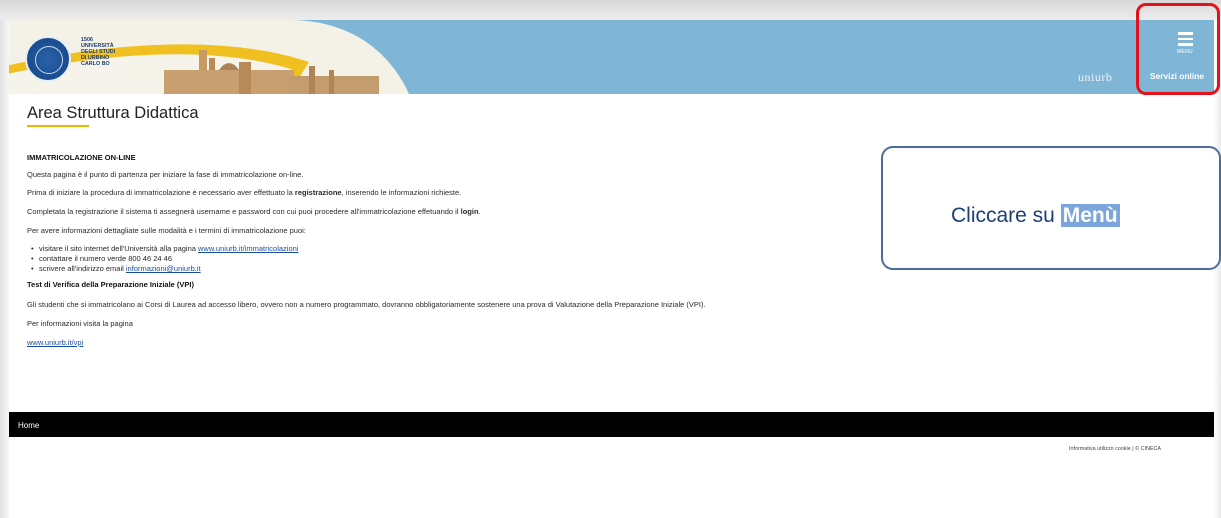 The width and height of the screenshot is (1221, 518). What do you see at coordinates (401, 192) in the screenshot?
I see `text: , inserendo le informazioni richieste.` at bounding box center [401, 192].